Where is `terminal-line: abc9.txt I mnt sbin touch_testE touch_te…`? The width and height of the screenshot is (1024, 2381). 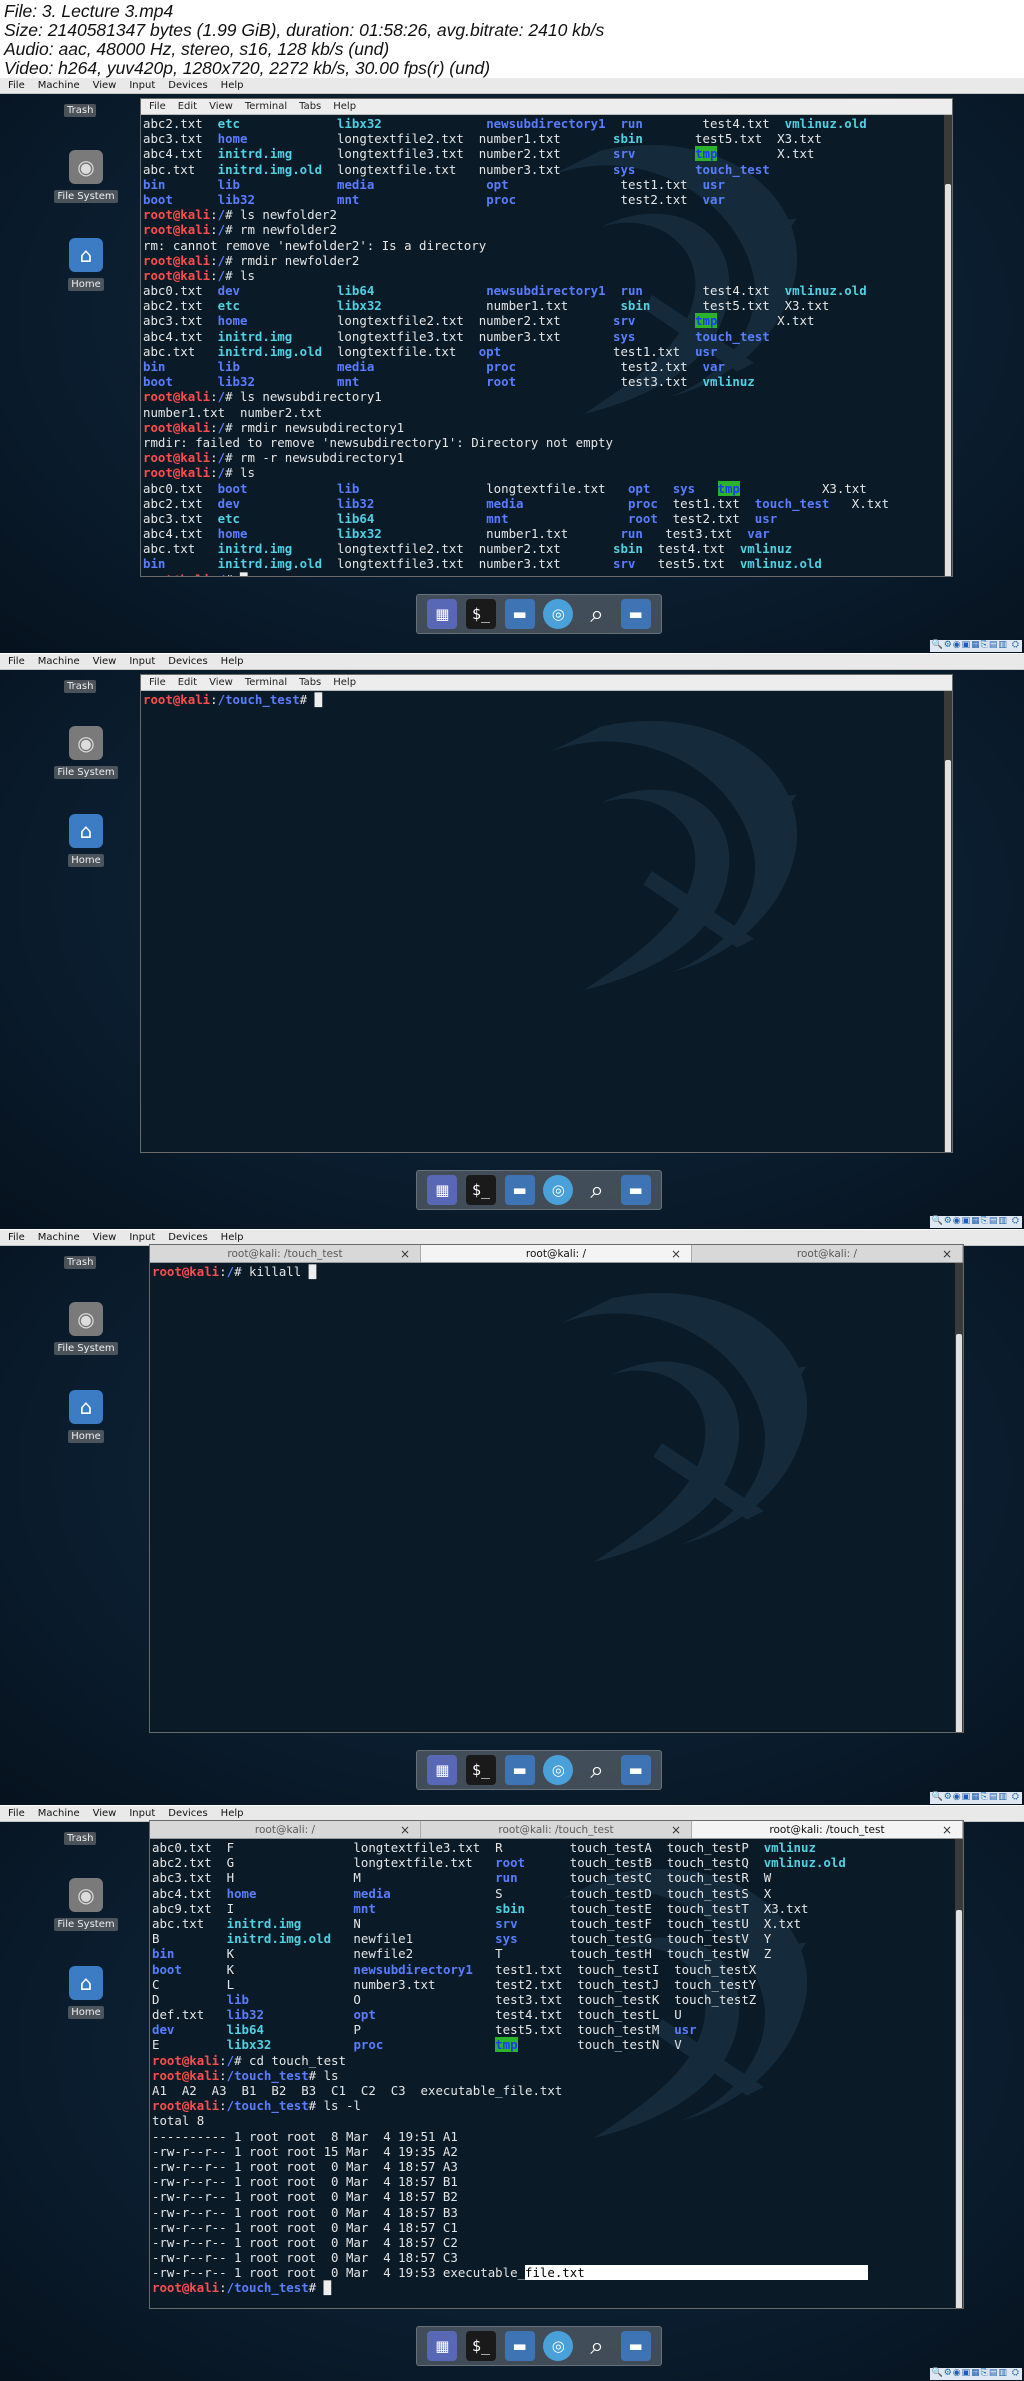
terminal-line: abc9.txt I mnt sbin touch_testE touch_te… is located at coordinates (480, 1908).